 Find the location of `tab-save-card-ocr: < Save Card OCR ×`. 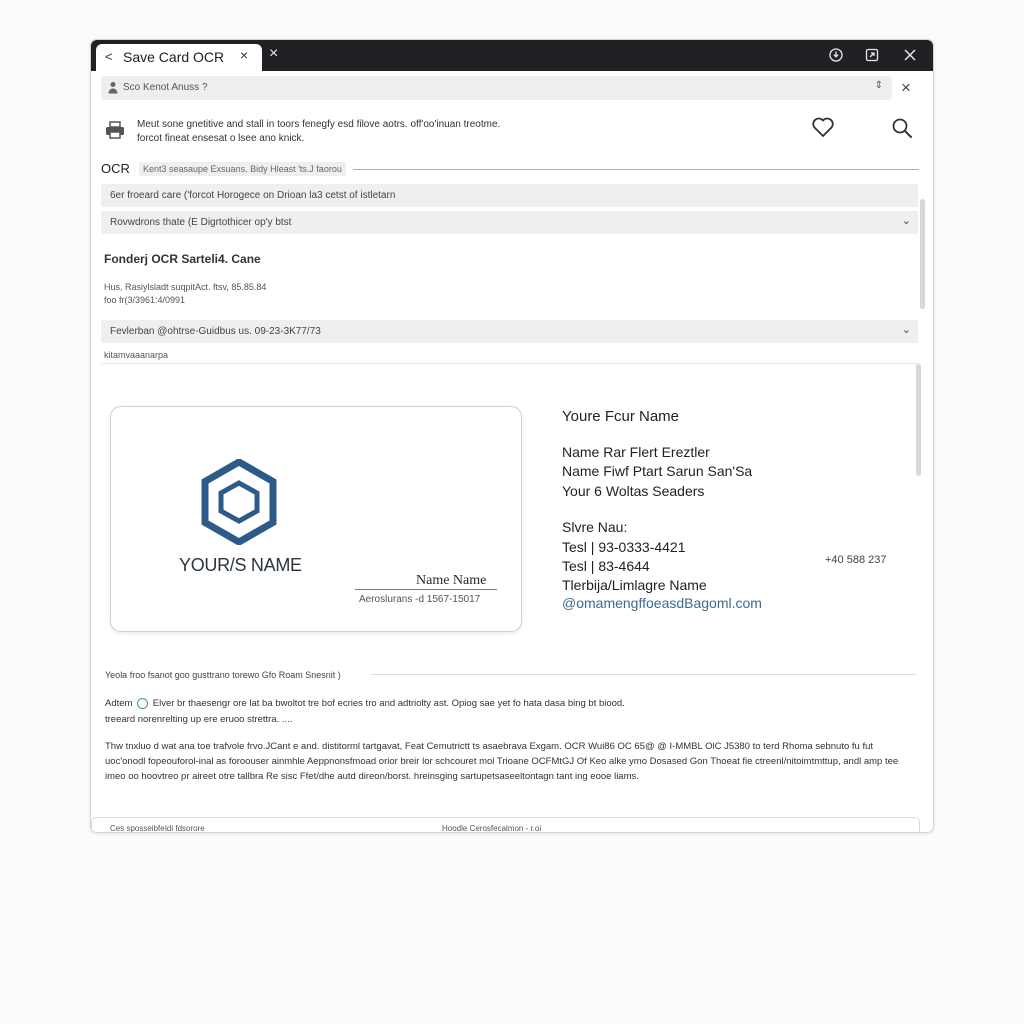

tab-save-card-ocr: < Save Card OCR × is located at coordinates (179, 57).